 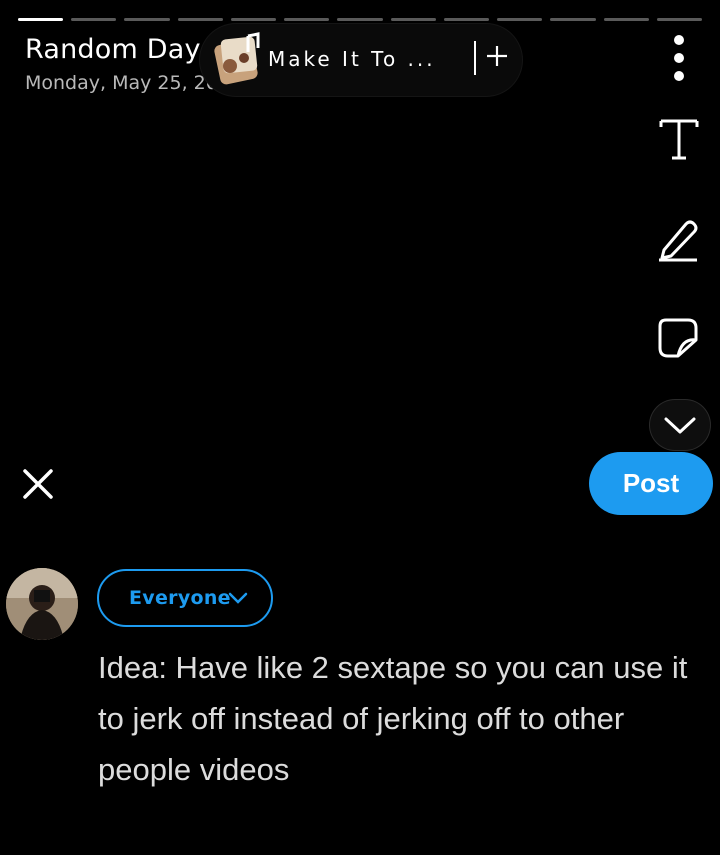 What do you see at coordinates (679, 140) in the screenshot?
I see `text-icon` at bounding box center [679, 140].